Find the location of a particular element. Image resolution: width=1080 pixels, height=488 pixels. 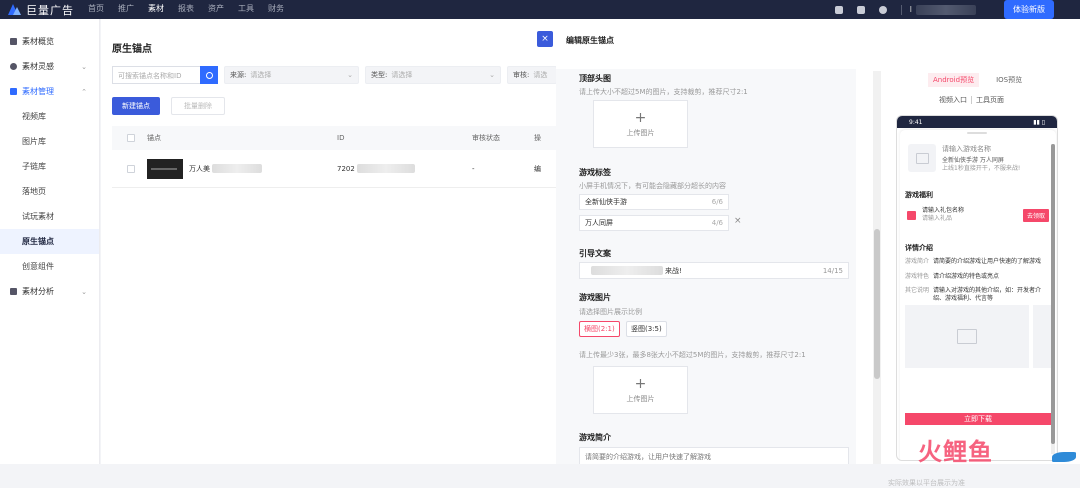

detail-row: 游戏简介 请简要的介绍游戏让用户快速的了解游戏 is located at coordinates (978, 262).